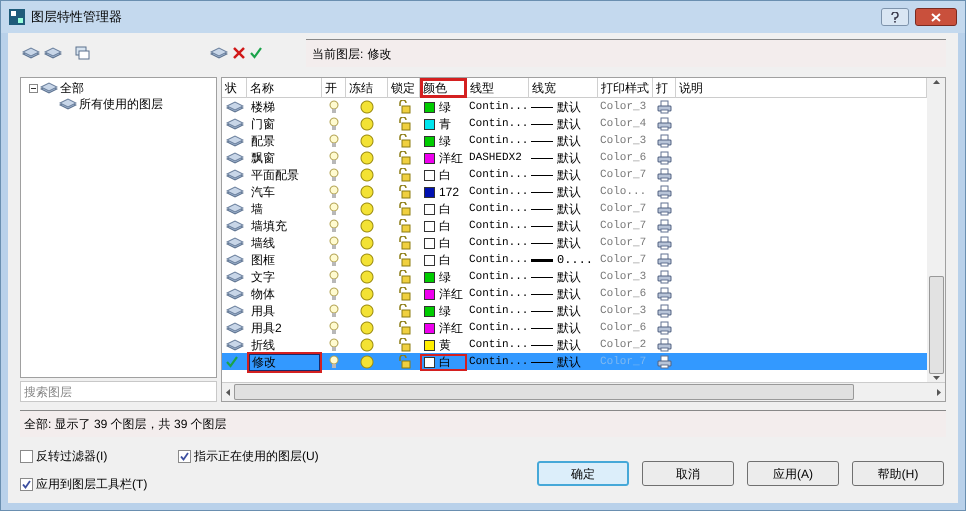  Describe the element at coordinates (688, 473) in the screenshot. I see `dialog-button: 取消` at that location.